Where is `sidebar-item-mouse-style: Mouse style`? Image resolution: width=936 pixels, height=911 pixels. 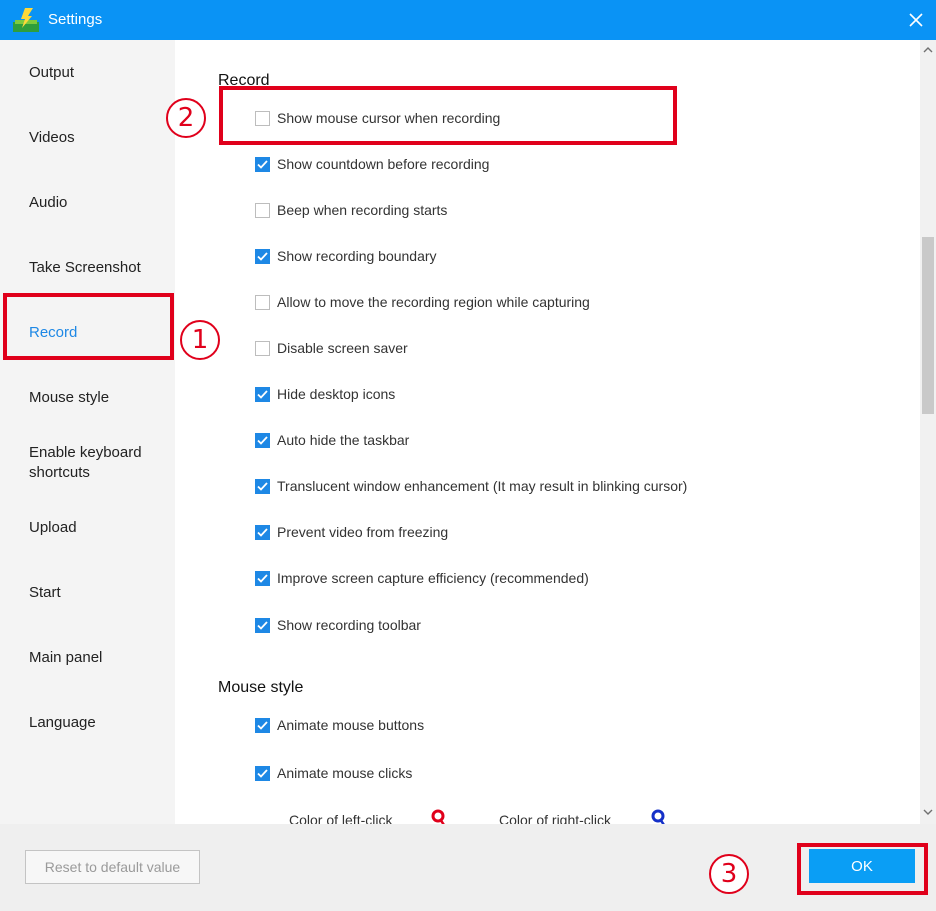
sidebar-item-mouse-style: Mouse style is located at coordinates (99, 398).